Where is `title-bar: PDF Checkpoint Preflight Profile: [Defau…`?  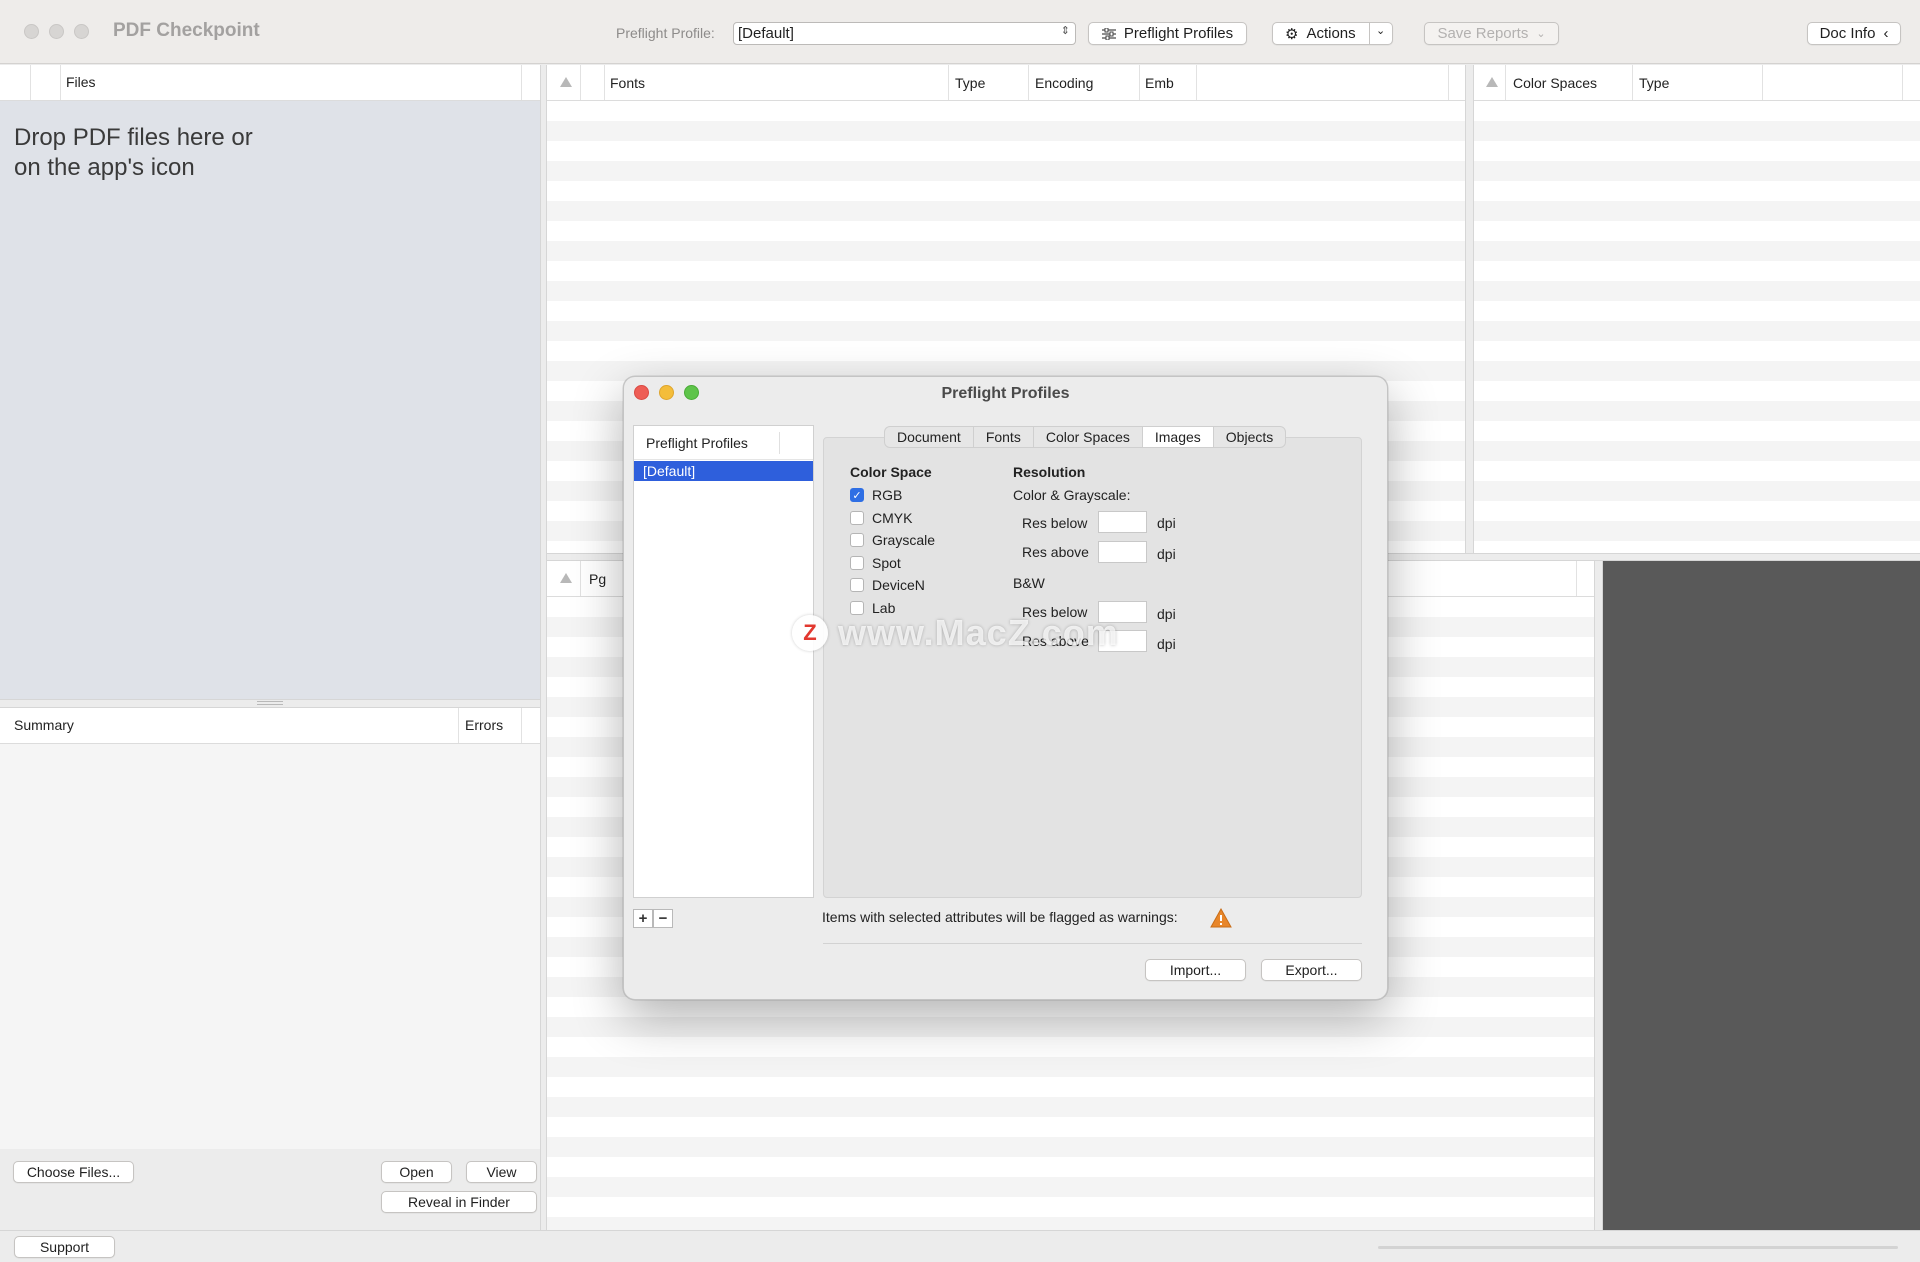
title-bar: PDF Checkpoint Preflight Profile: [Defau… is located at coordinates (960, 32).